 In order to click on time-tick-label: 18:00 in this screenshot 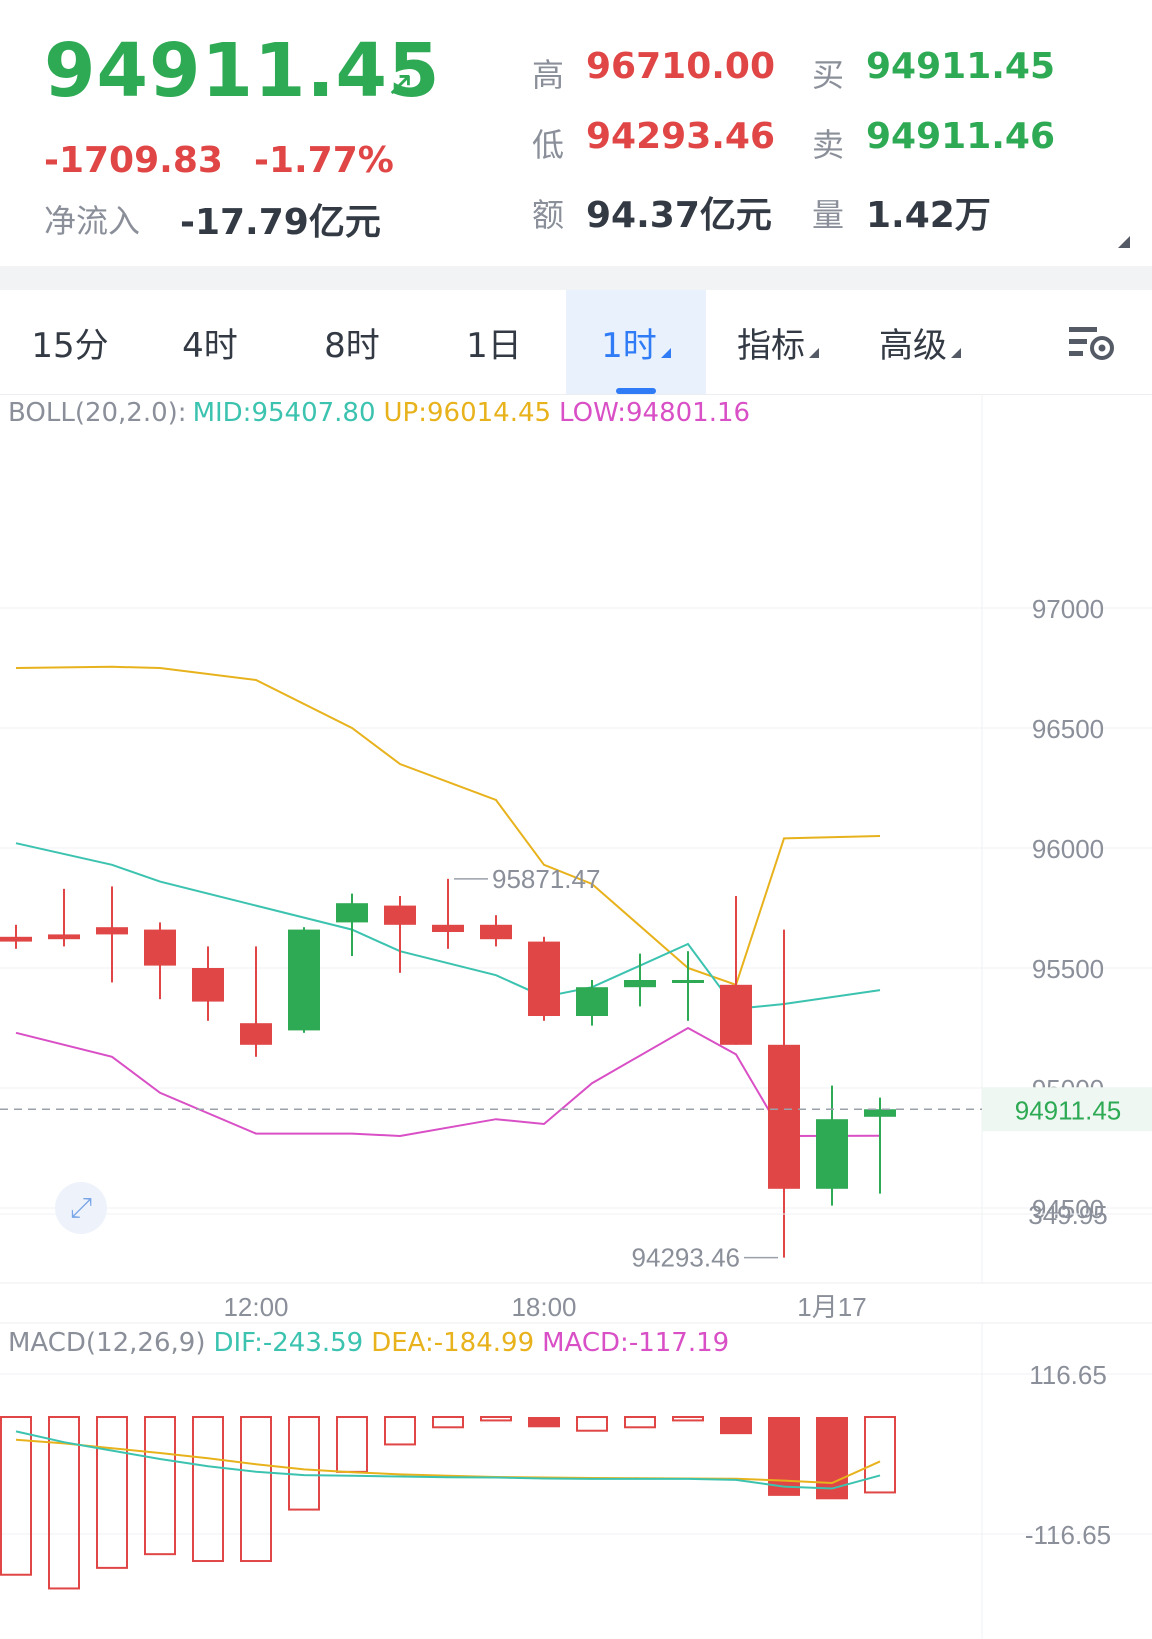, I will do `click(543, 1307)`.